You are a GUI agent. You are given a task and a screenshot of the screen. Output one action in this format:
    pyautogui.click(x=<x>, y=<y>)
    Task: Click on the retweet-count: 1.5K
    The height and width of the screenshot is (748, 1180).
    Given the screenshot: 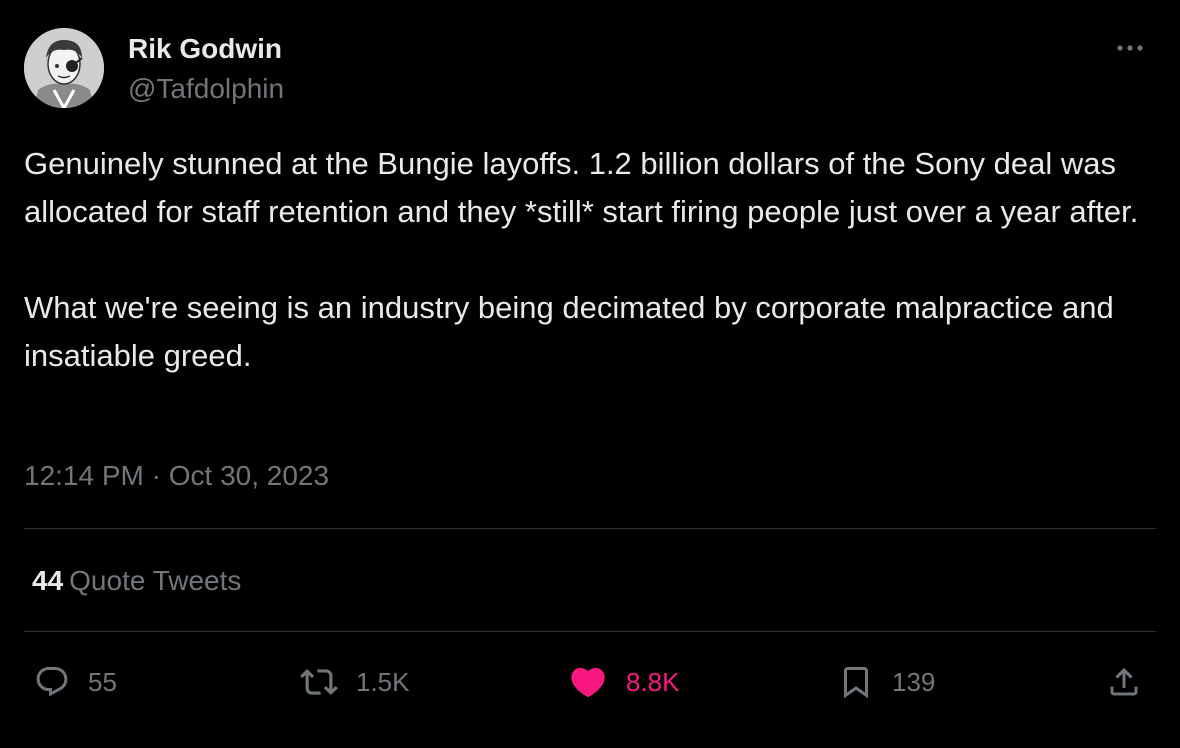 What is the action you would take?
    pyautogui.click(x=383, y=681)
    